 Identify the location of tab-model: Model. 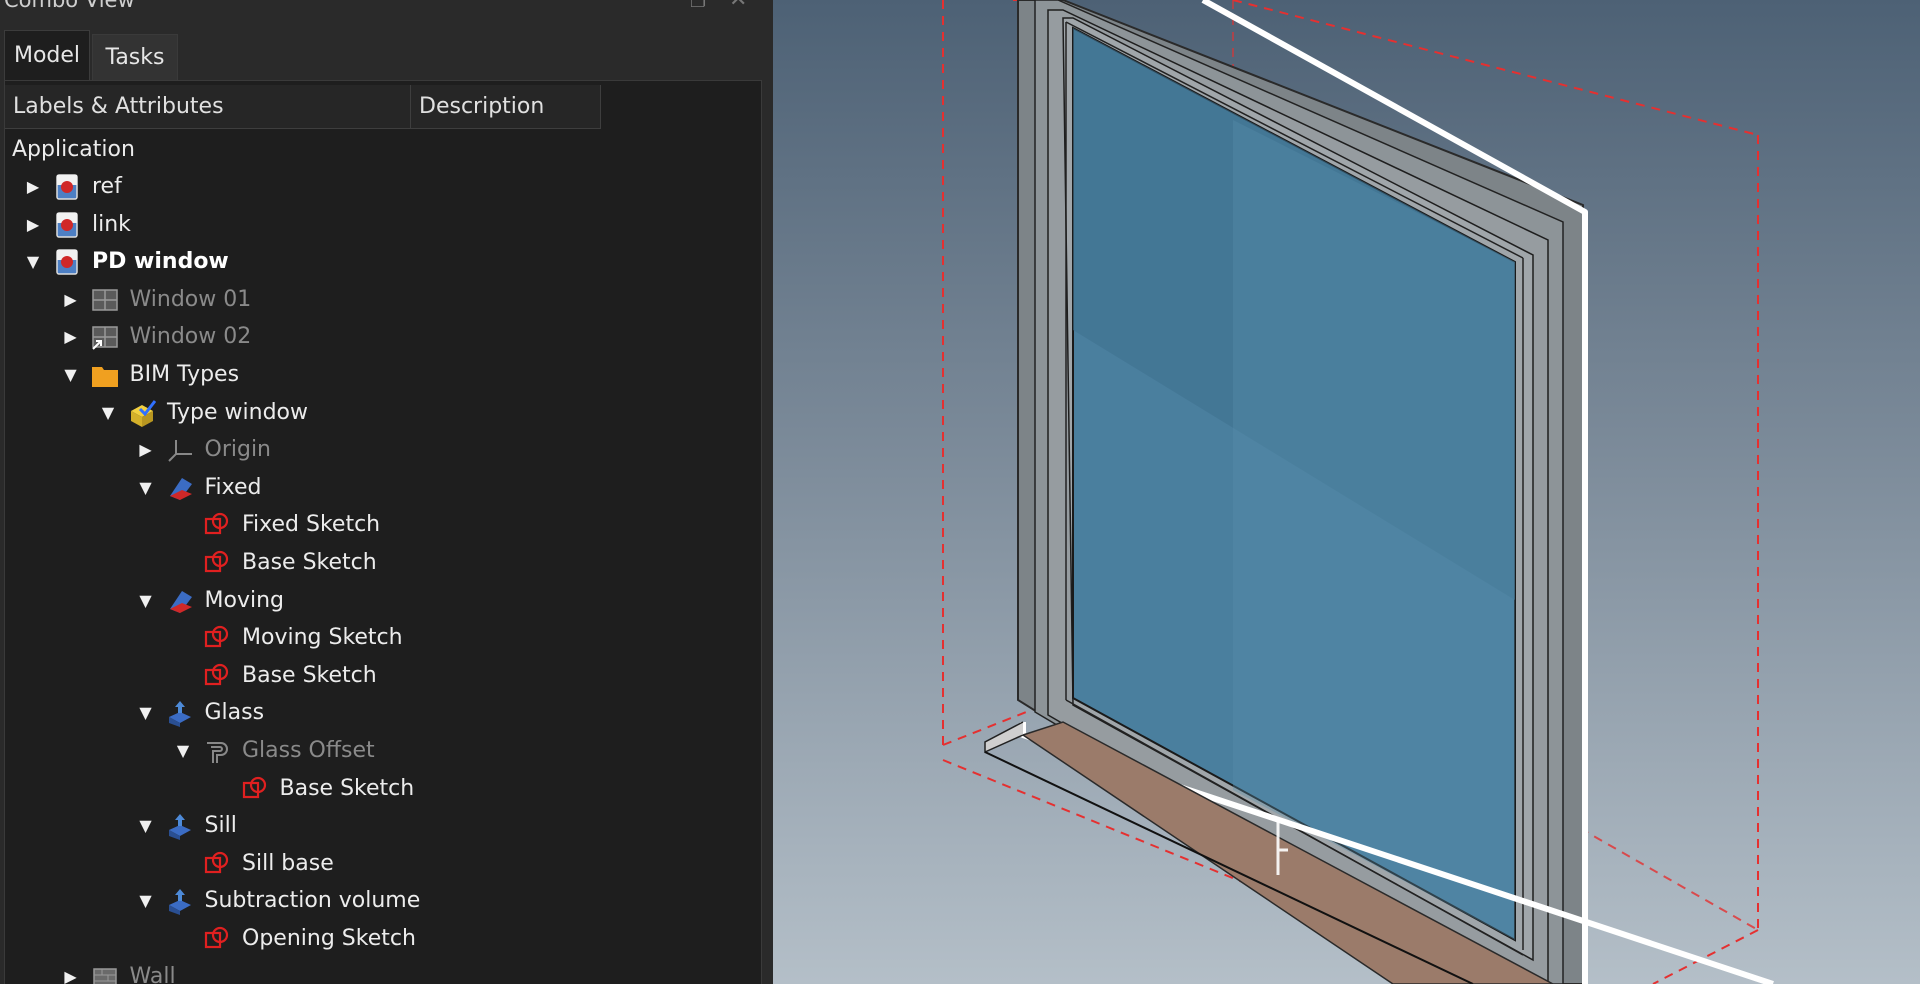
(47, 55).